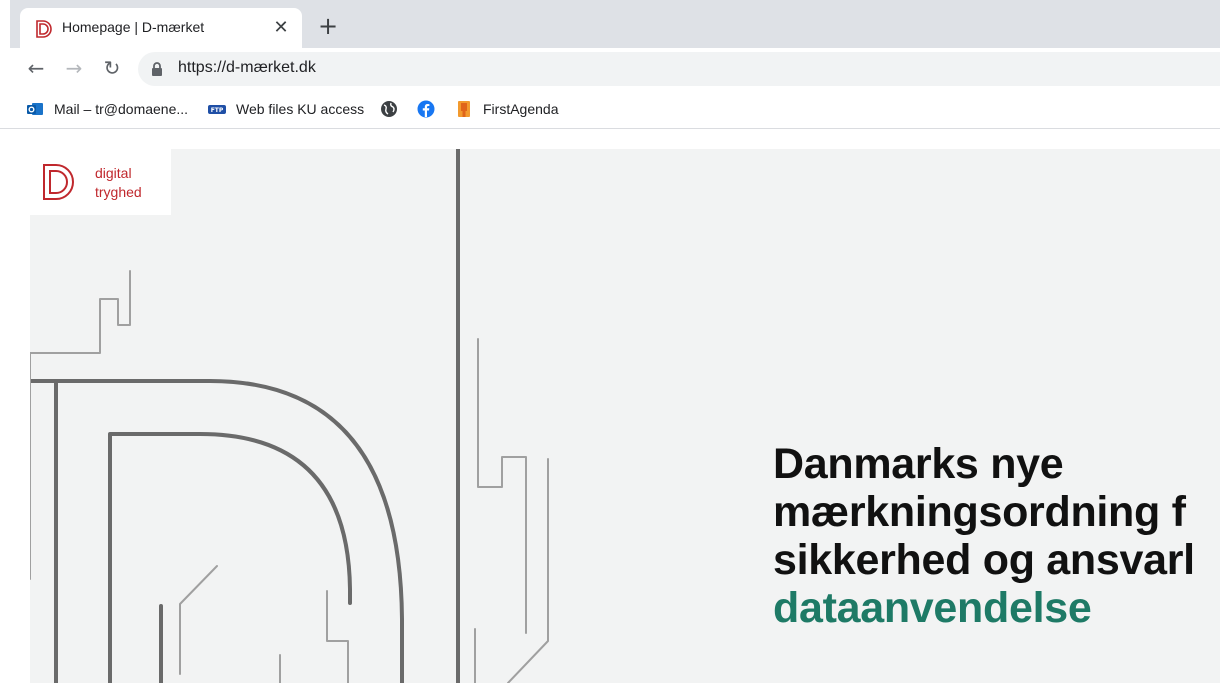 The width and height of the screenshot is (1228, 683). I want to click on hero-headline-line-3: sikkerhed og ansvarl, so click(984, 560).